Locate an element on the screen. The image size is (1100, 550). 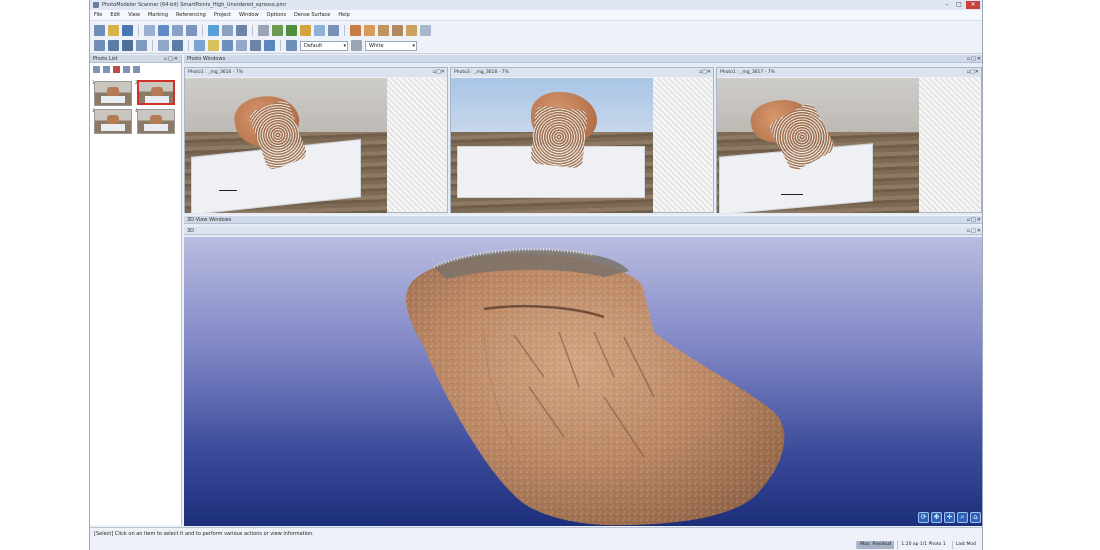
photo-window-3: Photo1 : _mg_3617 - 7% ▫□✕ is located at coordinates (849, 140).